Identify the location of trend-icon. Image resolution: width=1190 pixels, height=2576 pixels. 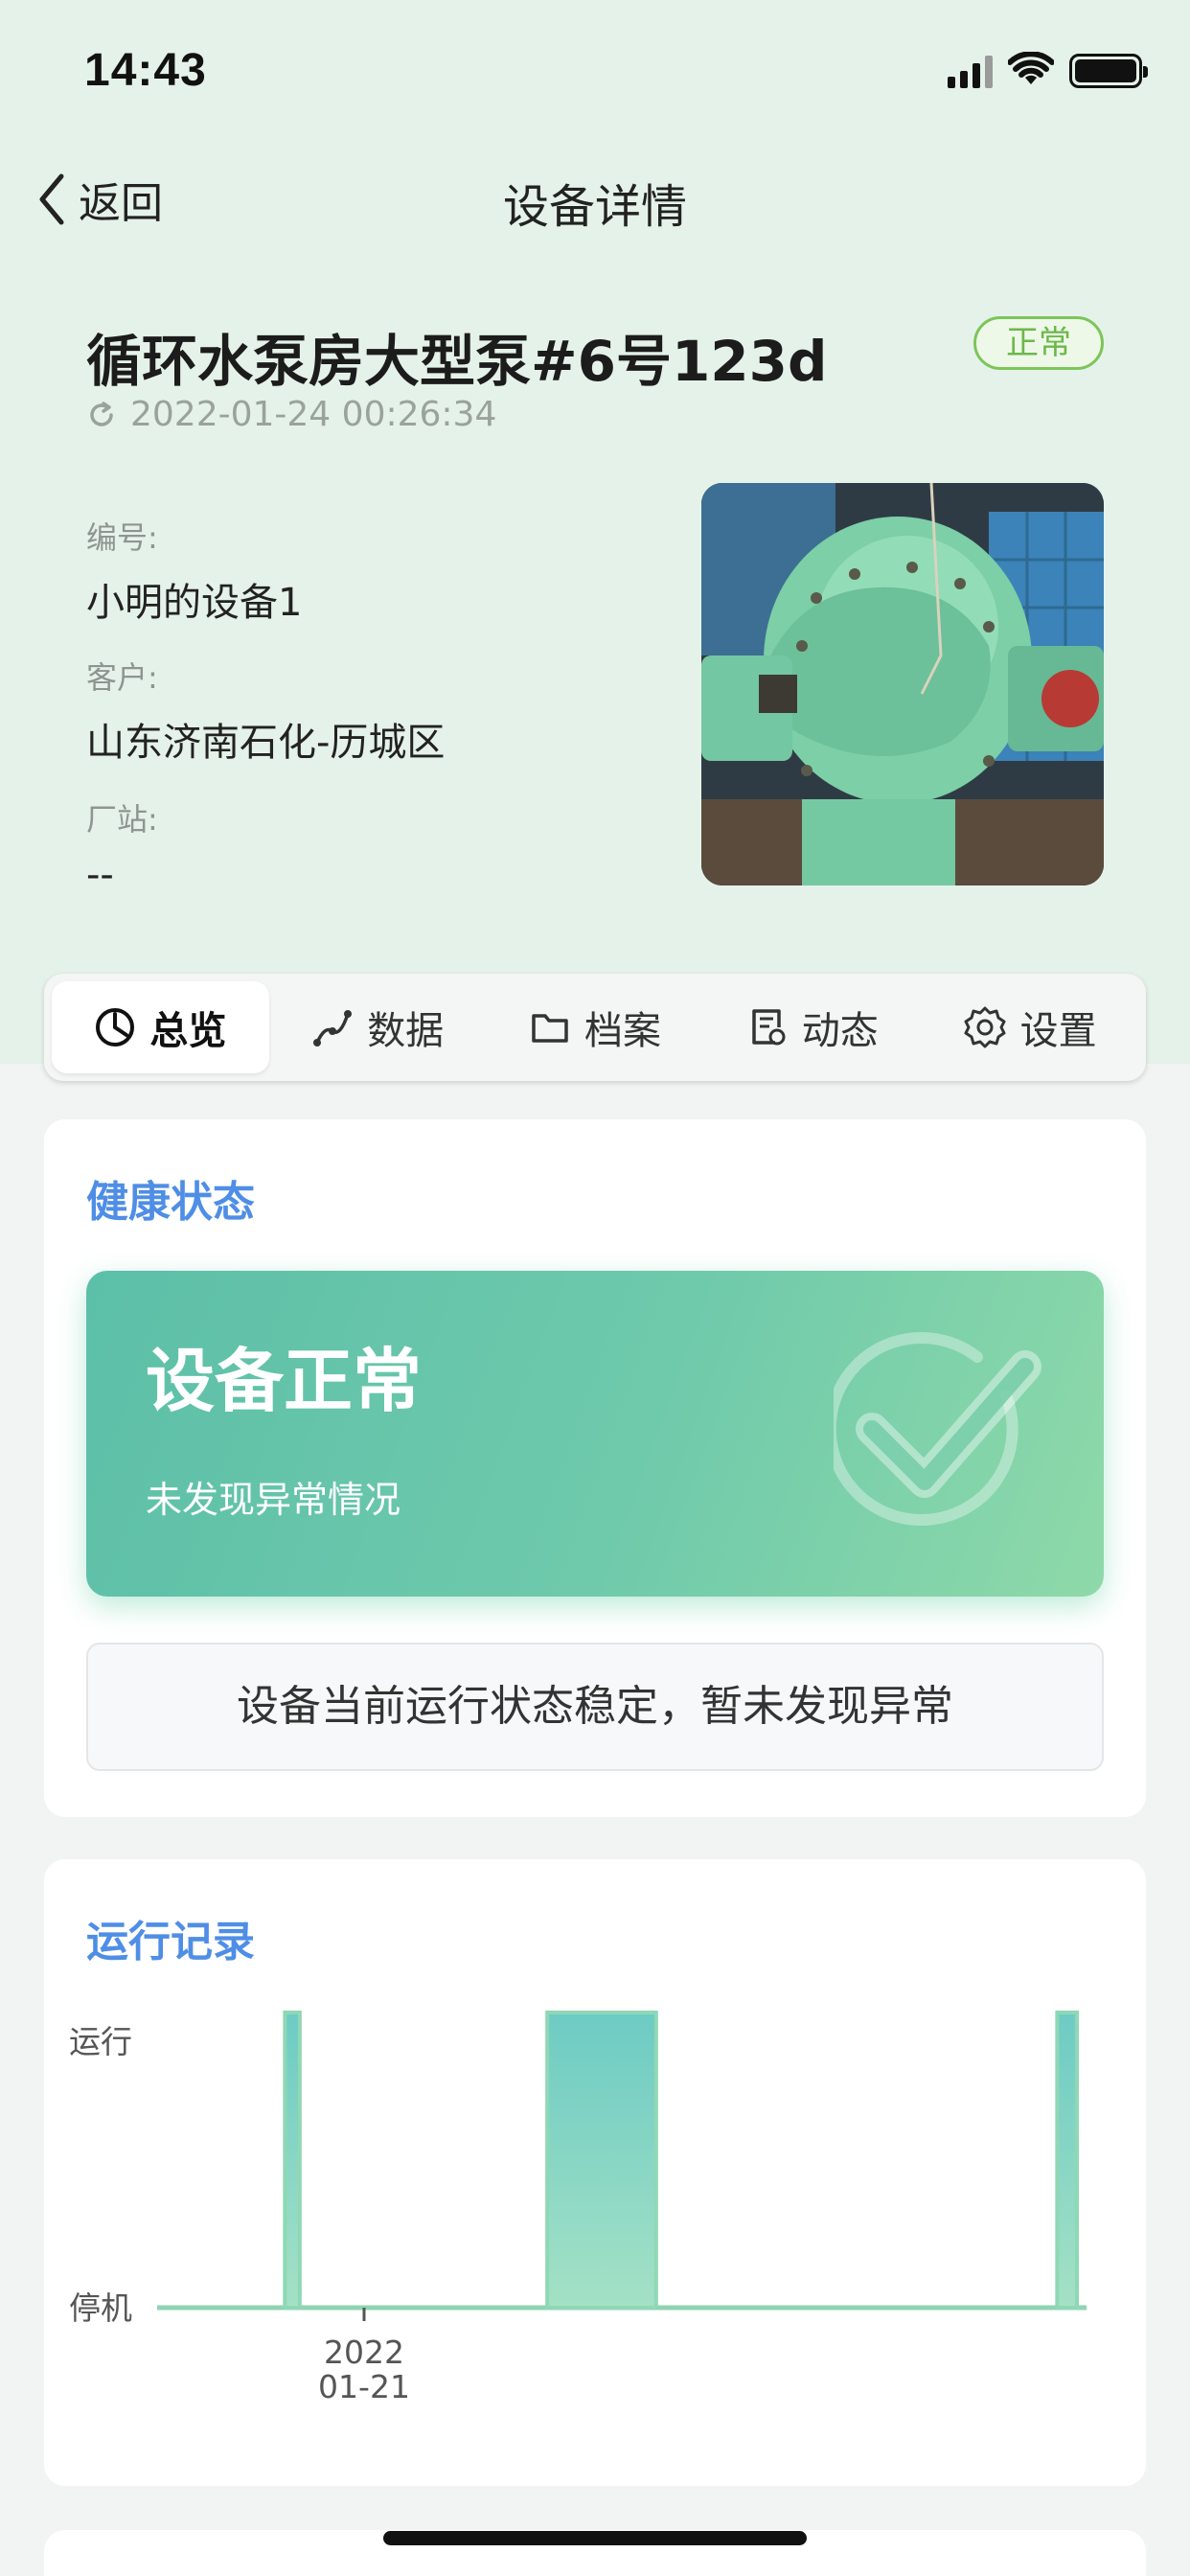
(333, 1028).